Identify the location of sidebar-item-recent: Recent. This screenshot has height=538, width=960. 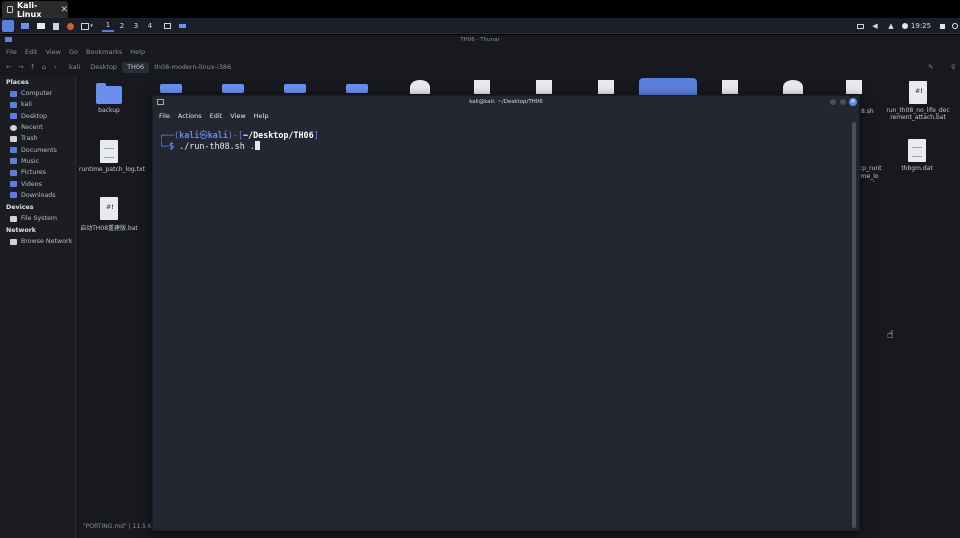
(37, 127).